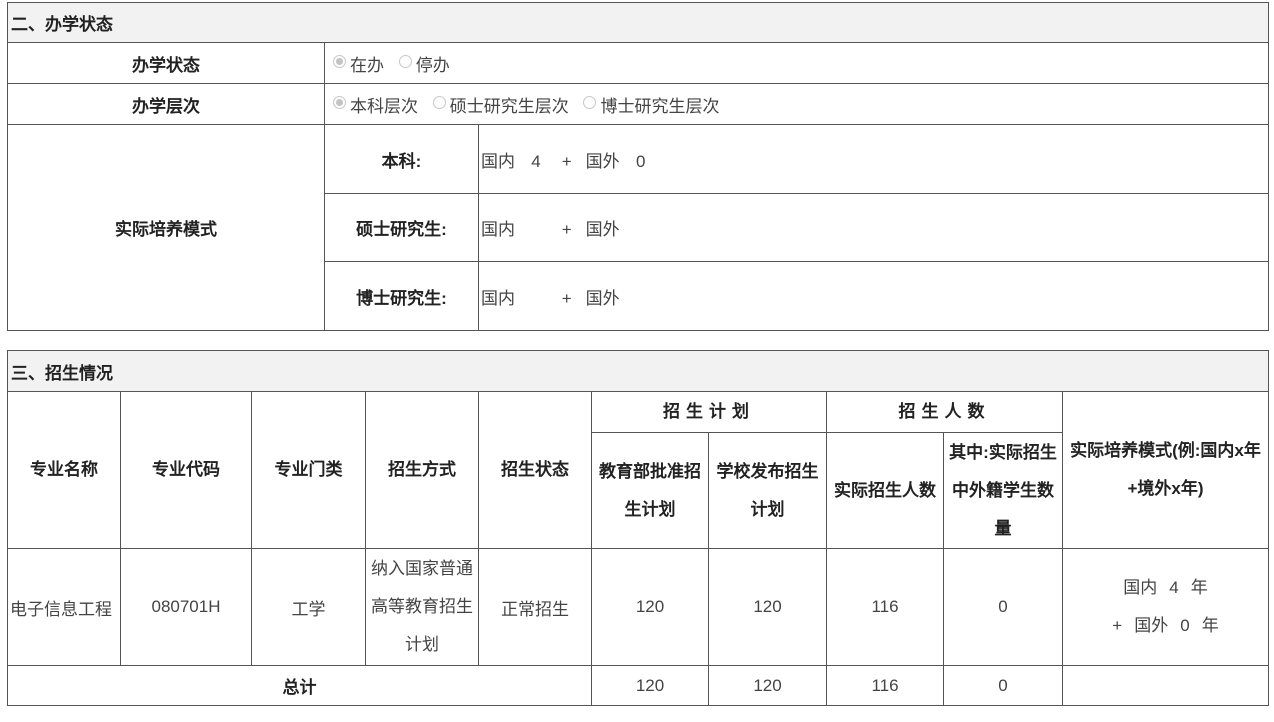  Describe the element at coordinates (651, 104) in the screenshot. I see `level-option-doctor: 博士研究生层次` at that location.